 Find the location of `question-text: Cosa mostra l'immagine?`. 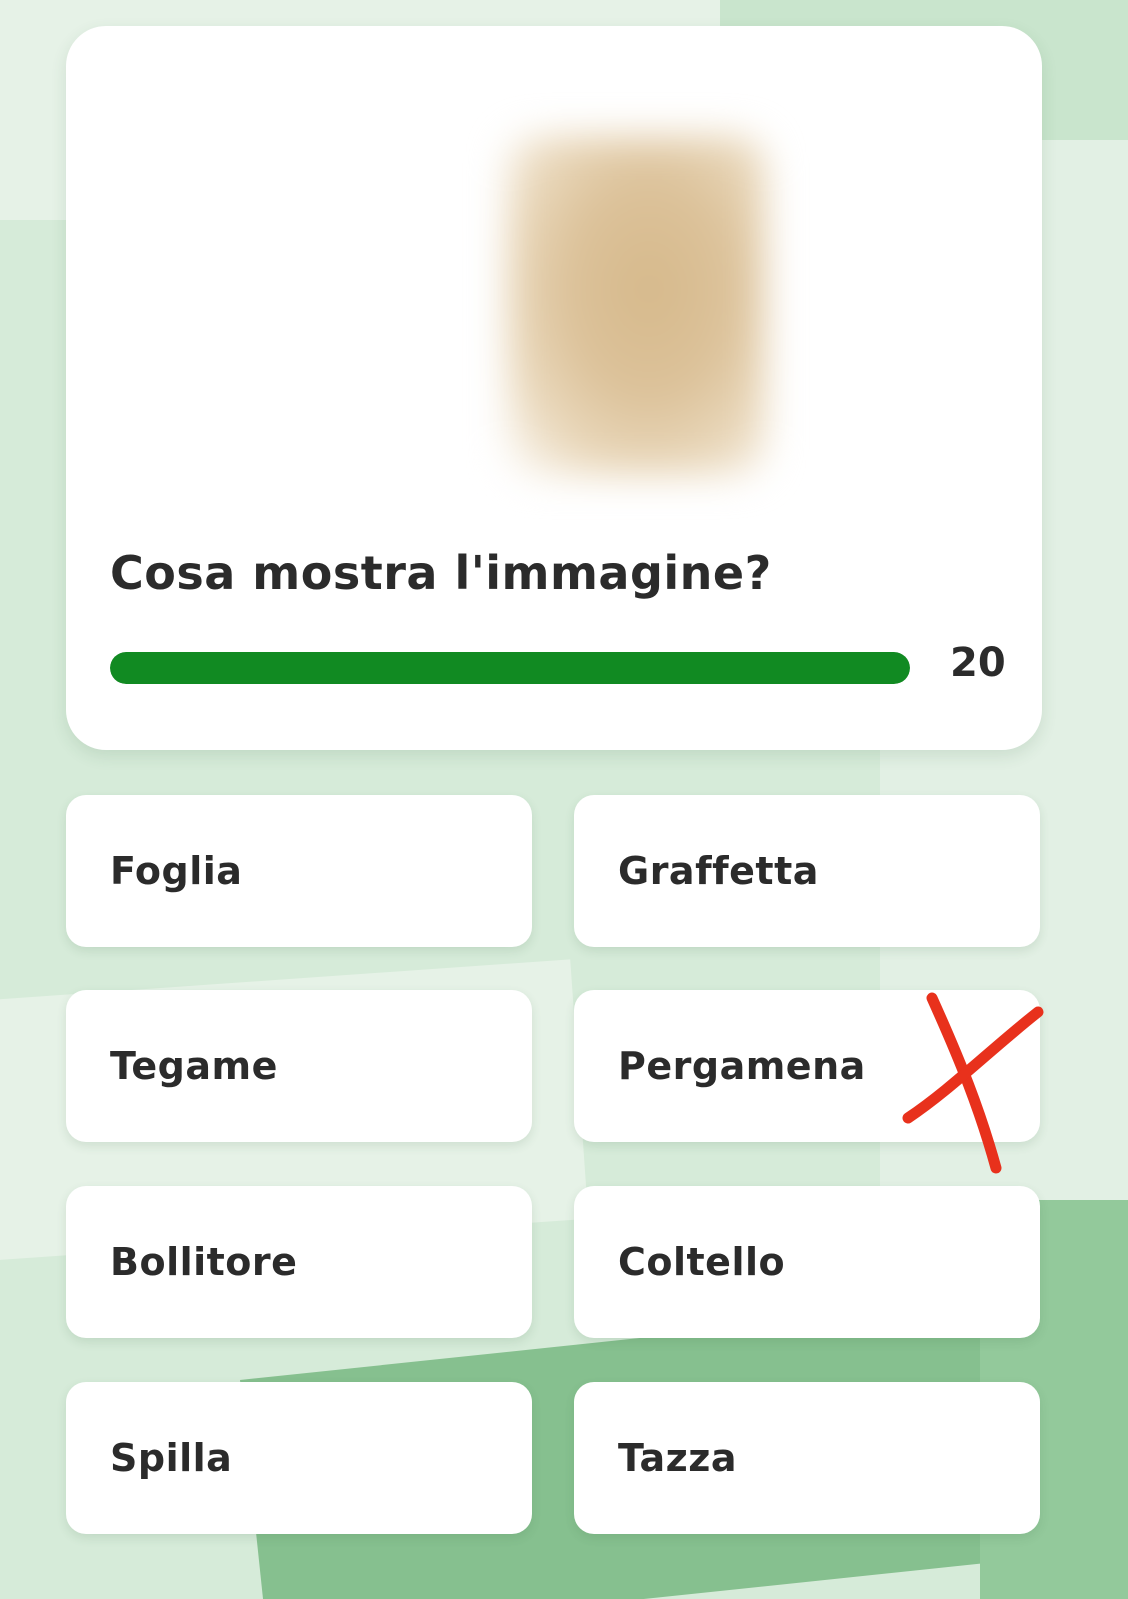

question-text: Cosa mostra l'immagine? is located at coordinates (441, 573).